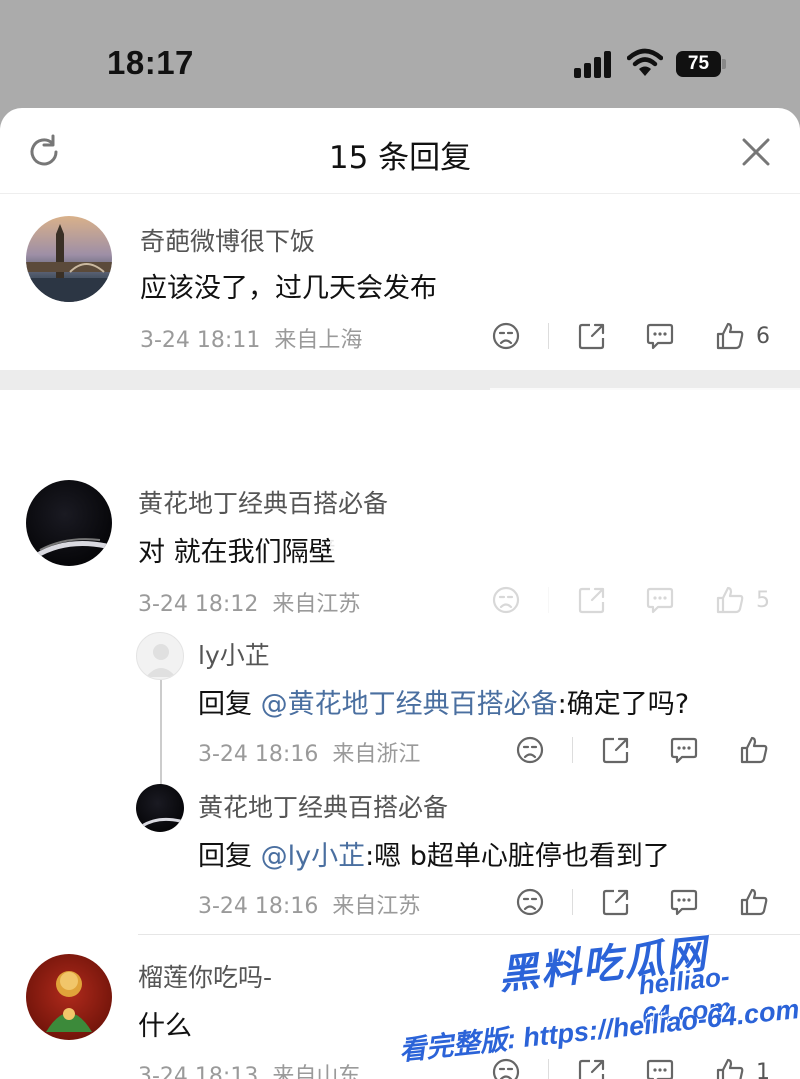 This screenshot has width=800, height=1079. Describe the element at coordinates (237, 552) in the screenshot. I see `comment-text: 对 就在我们隔壁` at that location.